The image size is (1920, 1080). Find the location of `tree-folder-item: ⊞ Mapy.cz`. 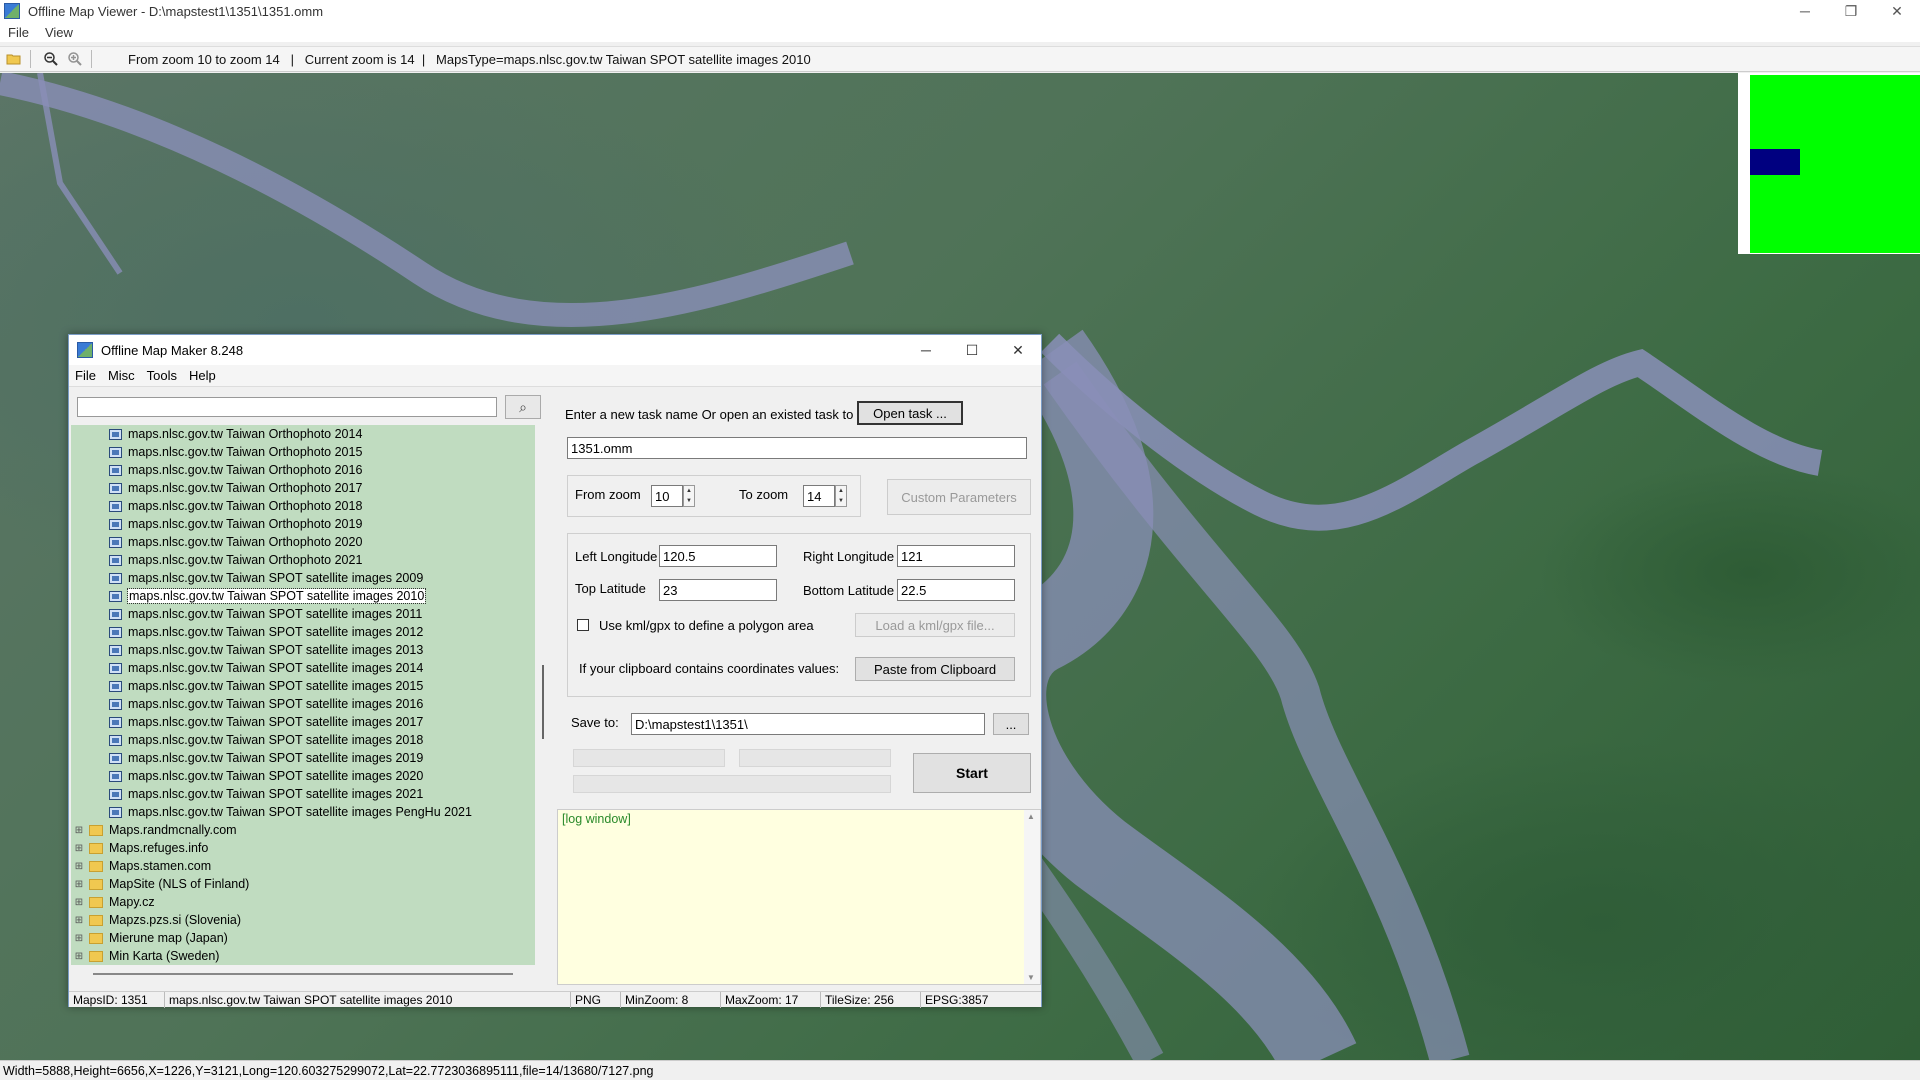

tree-folder-item: ⊞ Mapy.cz is located at coordinates (303, 902).